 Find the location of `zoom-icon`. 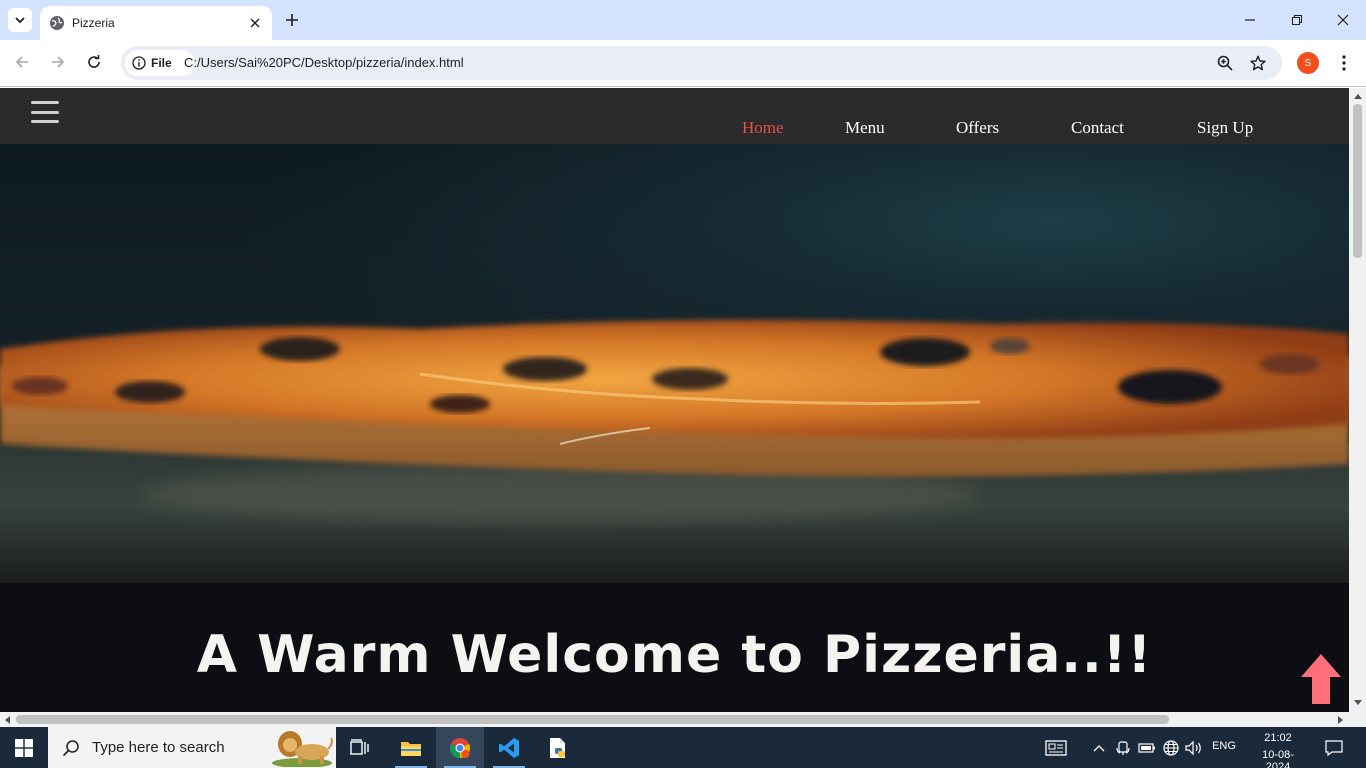

zoom-icon is located at coordinates (1225, 63).